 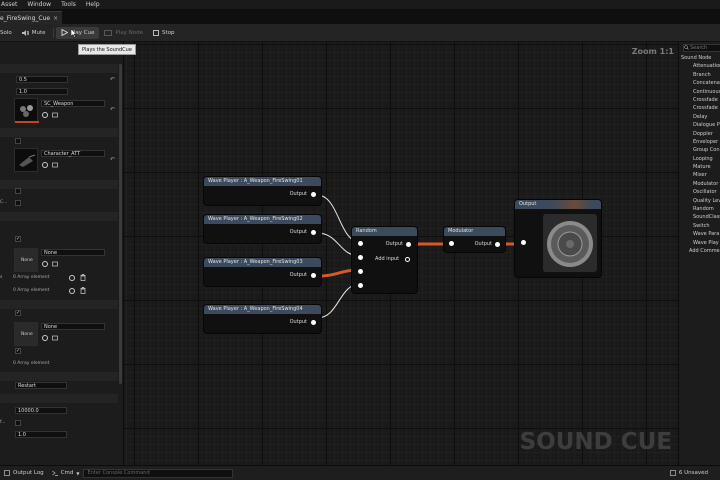 I want to click on menu-window: Window, so click(x=39, y=4).